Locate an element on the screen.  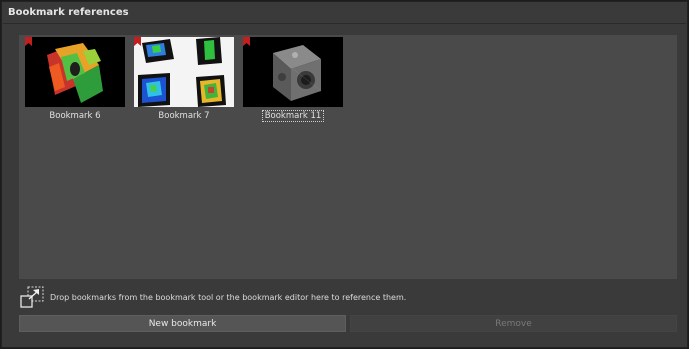
new-bookmark-button: New bookmark is located at coordinates (182, 323).